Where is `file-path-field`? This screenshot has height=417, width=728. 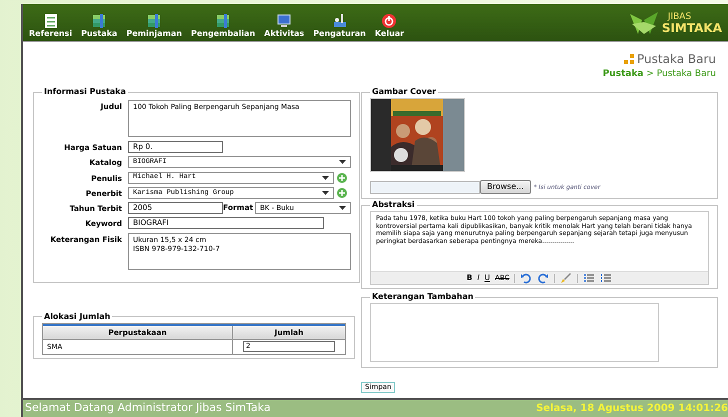 file-path-field is located at coordinates (425, 187).